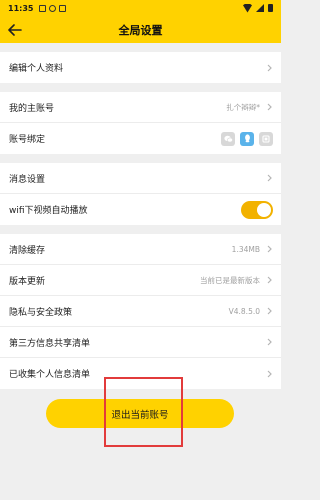 Image resolution: width=320 pixels, height=500 pixels. What do you see at coordinates (140, 107) in the screenshot?
I see `main-account-row: 我的主账号 扎个辫辫*` at bounding box center [140, 107].